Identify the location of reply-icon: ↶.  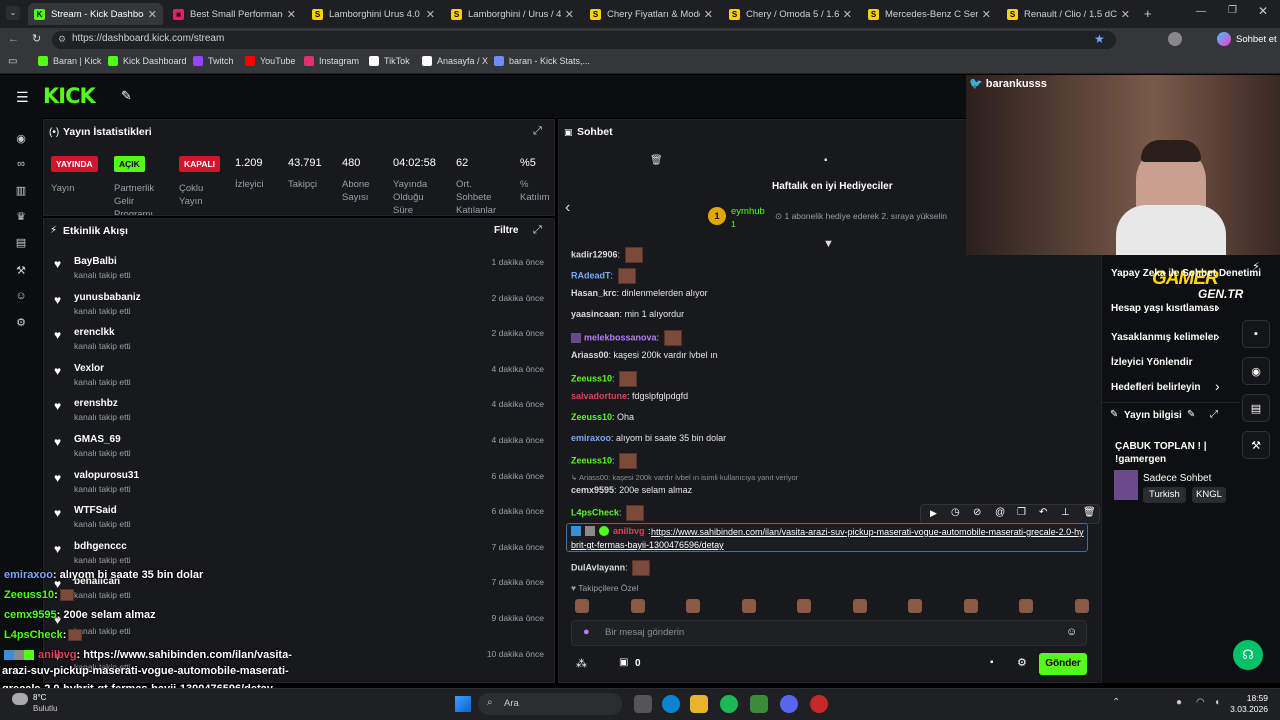
(1043, 512).